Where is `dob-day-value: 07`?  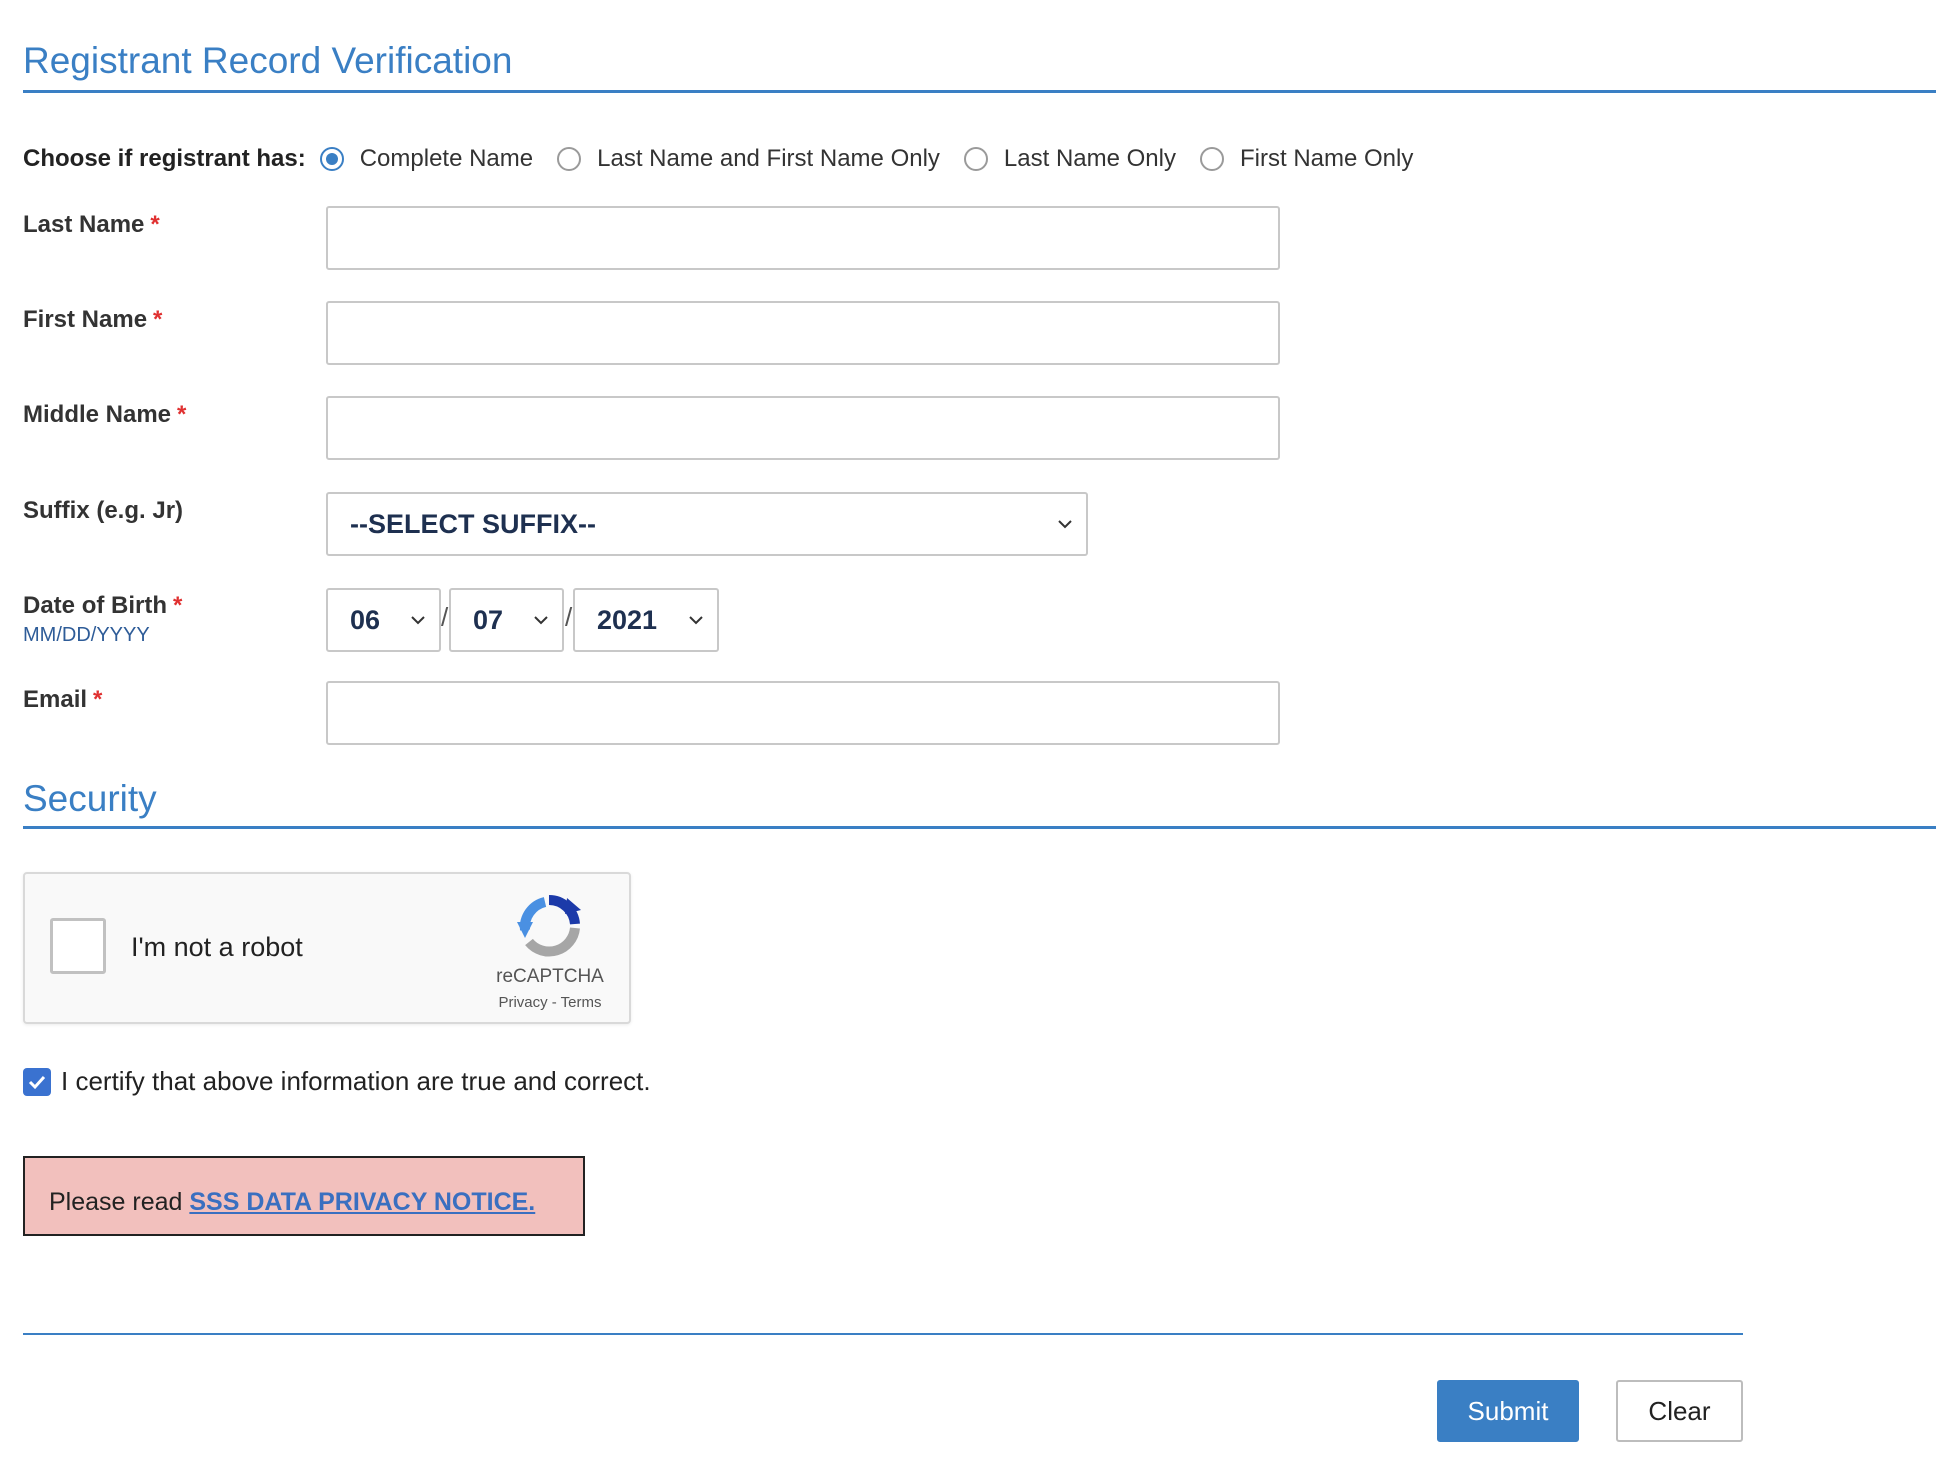 dob-day-value: 07 is located at coordinates (488, 619).